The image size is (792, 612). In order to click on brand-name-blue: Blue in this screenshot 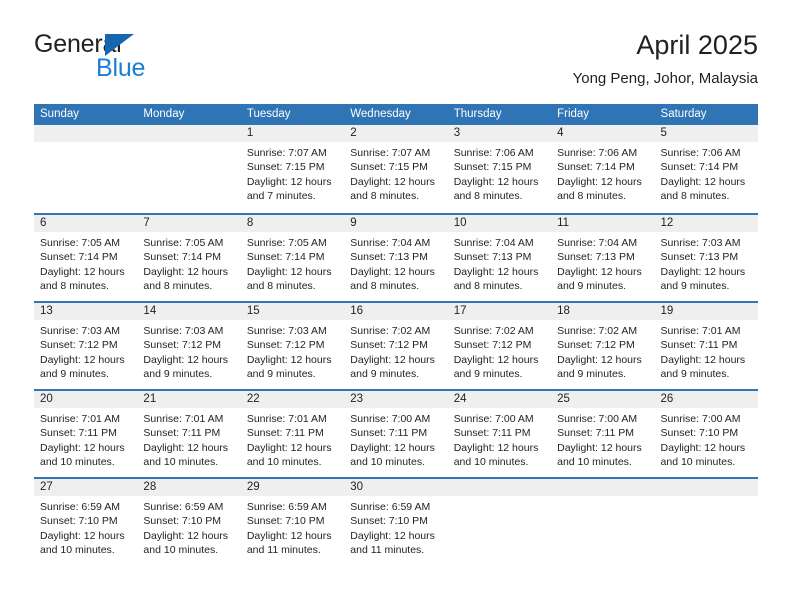, I will do `click(121, 68)`.